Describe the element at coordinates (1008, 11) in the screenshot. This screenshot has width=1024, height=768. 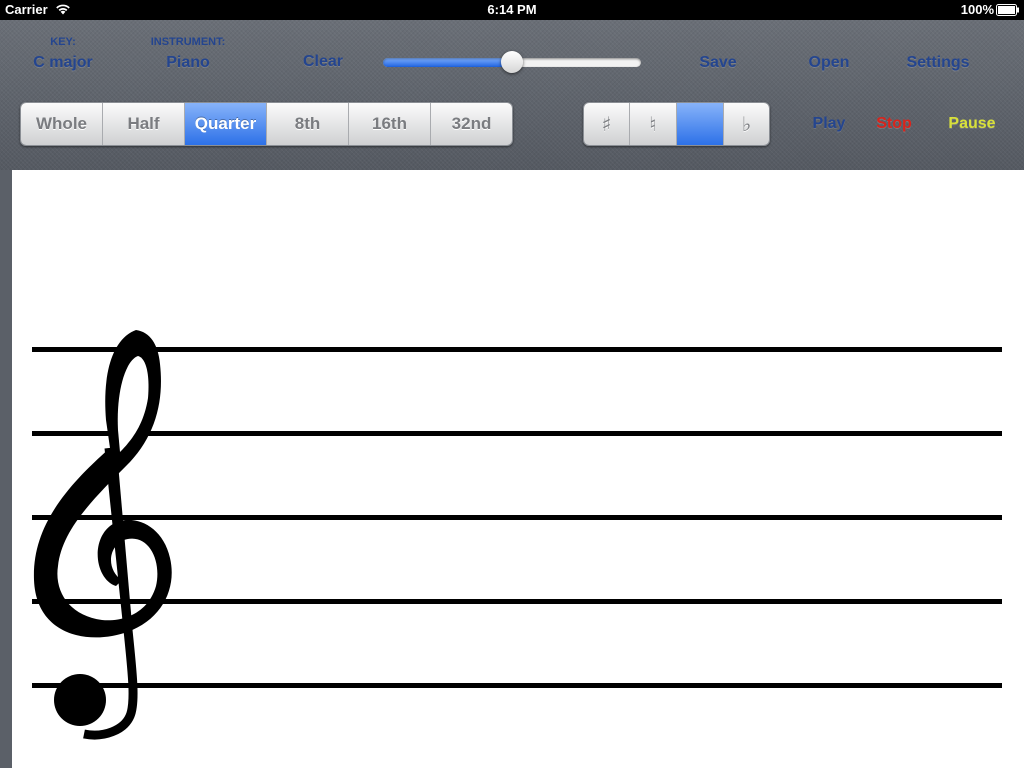
I see `battery-icon` at that location.